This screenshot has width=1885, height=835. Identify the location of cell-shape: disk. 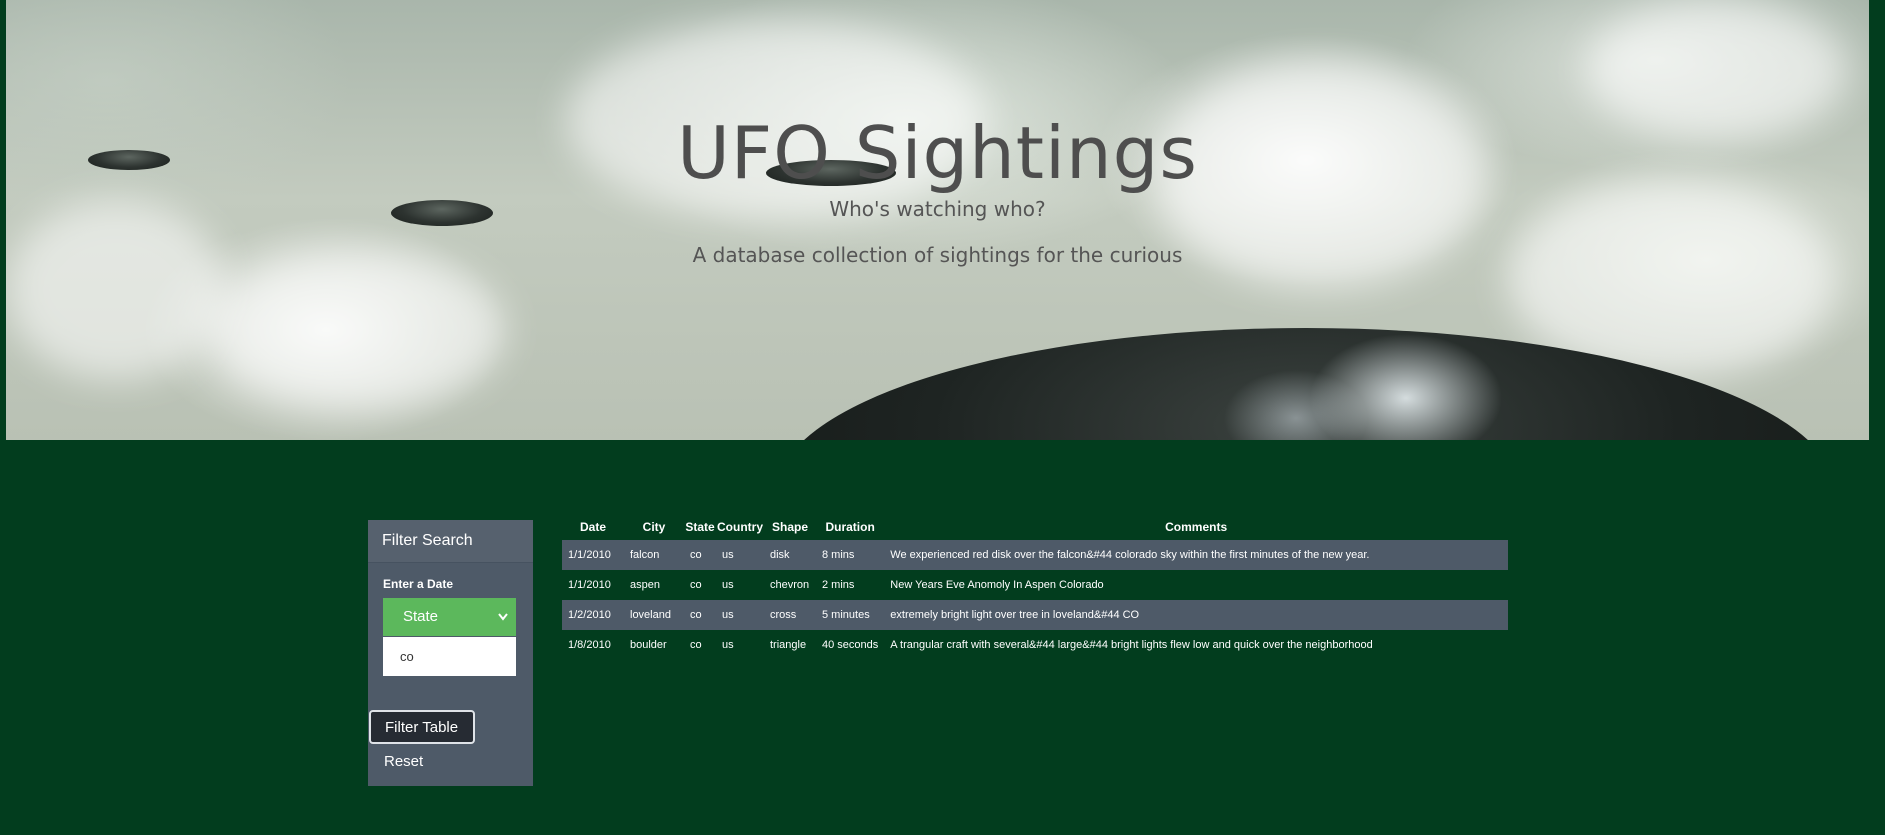
(780, 555).